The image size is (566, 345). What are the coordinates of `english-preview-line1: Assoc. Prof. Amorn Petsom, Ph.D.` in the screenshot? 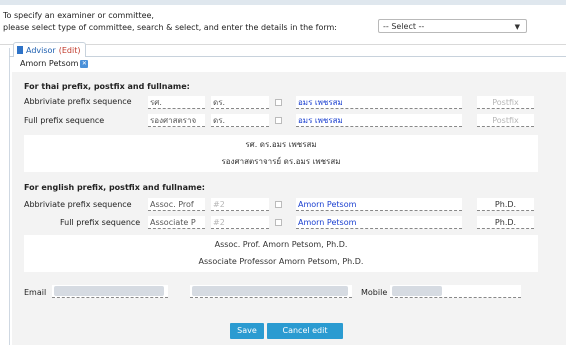 It's located at (281, 244).